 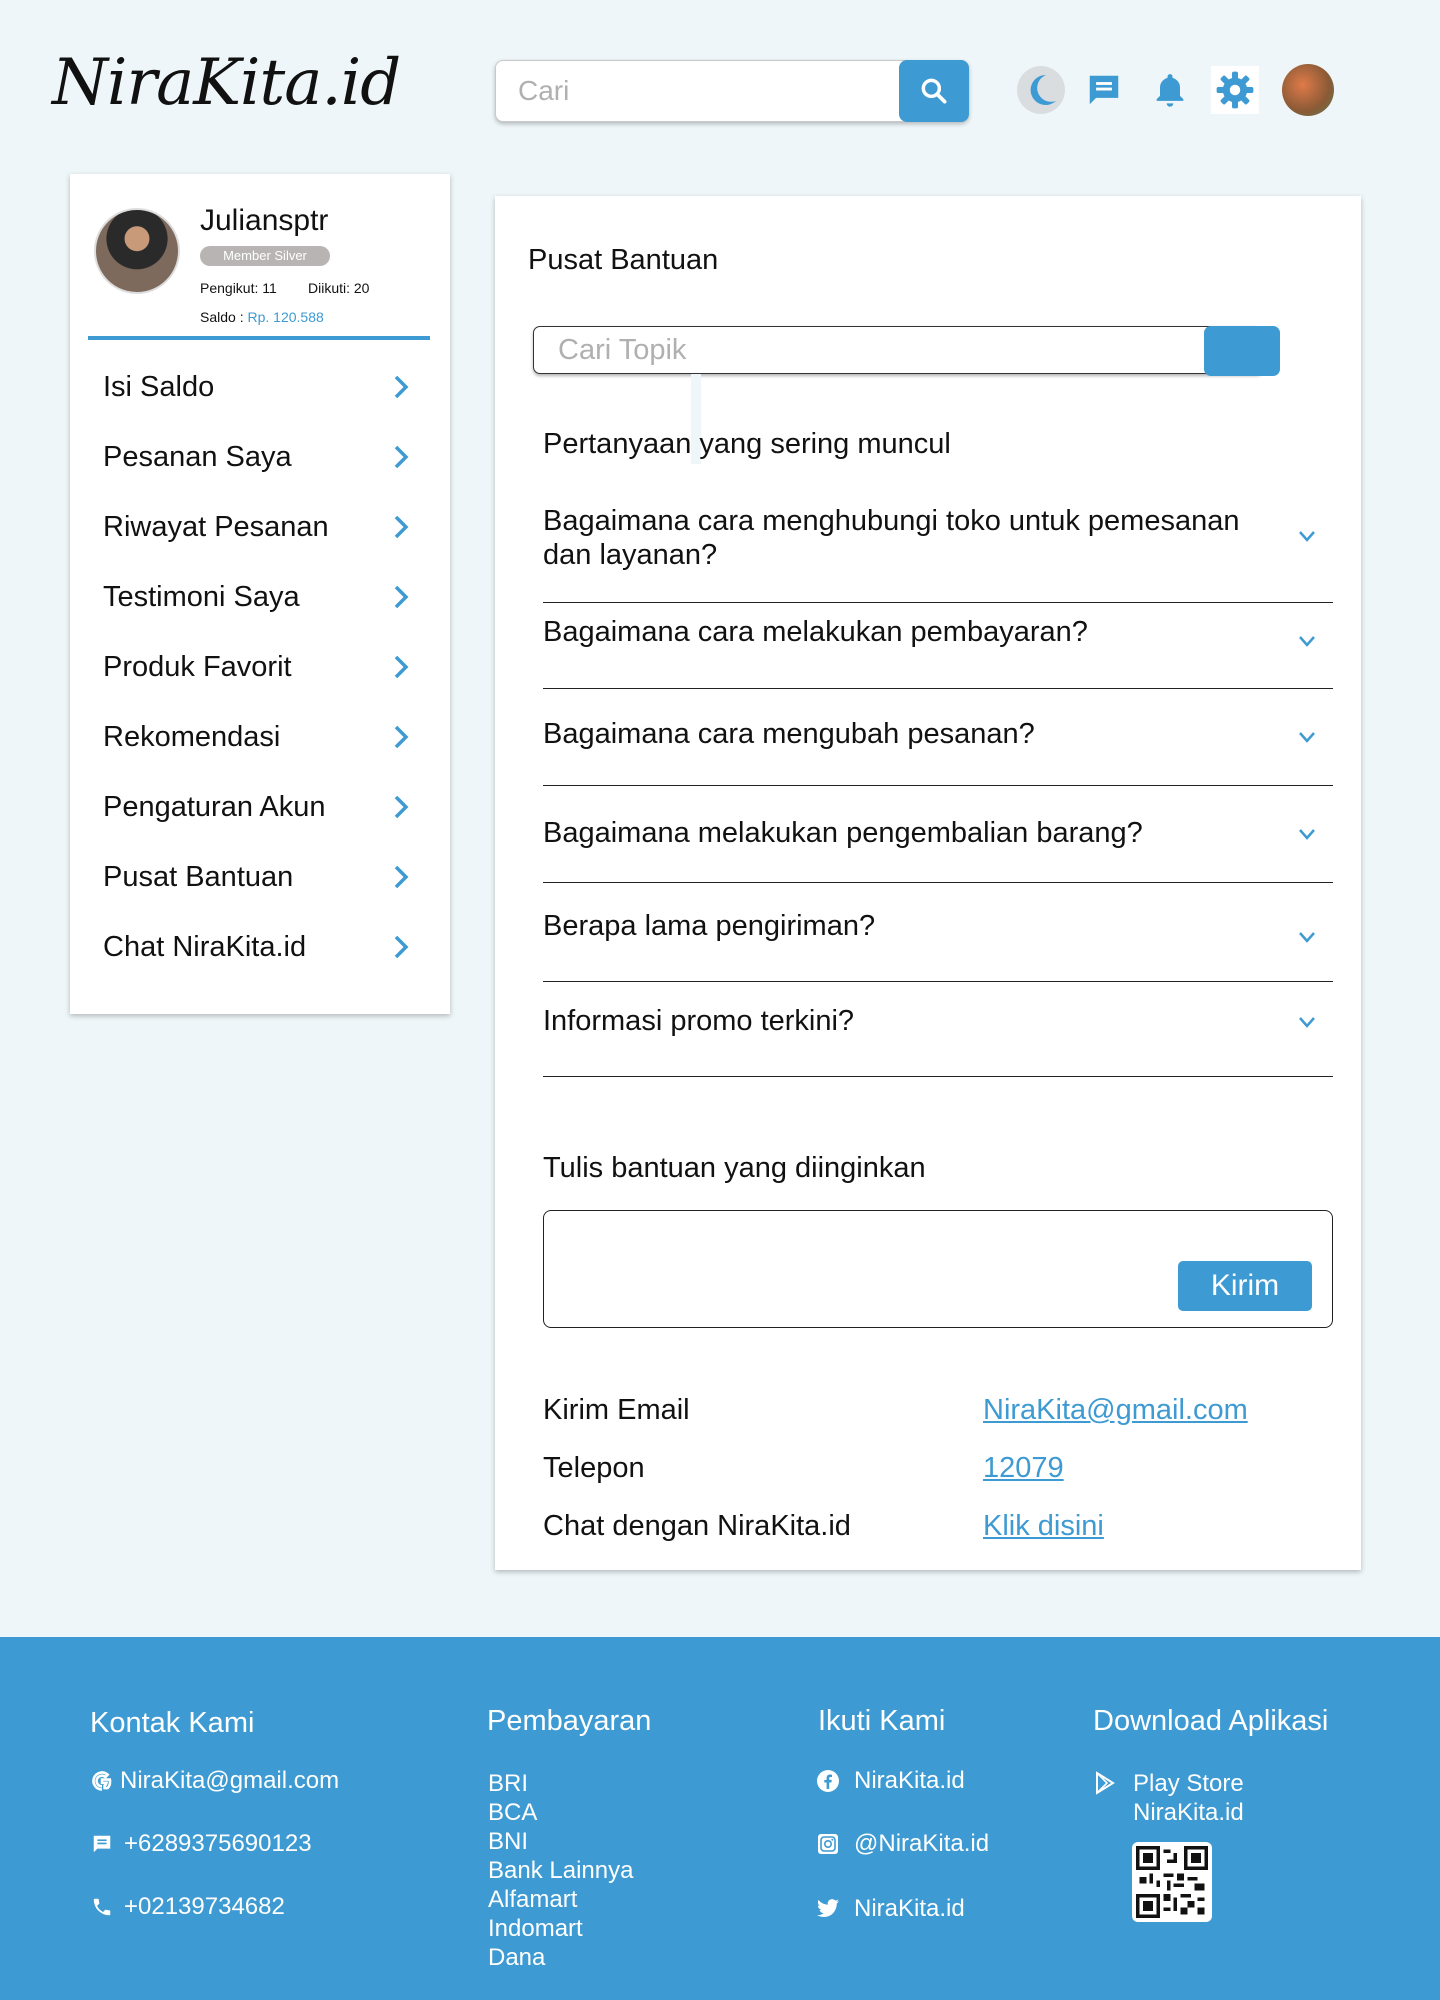 What do you see at coordinates (938, 737) in the screenshot?
I see `faq-item: Bagaimana cara mengubah pesanan?` at bounding box center [938, 737].